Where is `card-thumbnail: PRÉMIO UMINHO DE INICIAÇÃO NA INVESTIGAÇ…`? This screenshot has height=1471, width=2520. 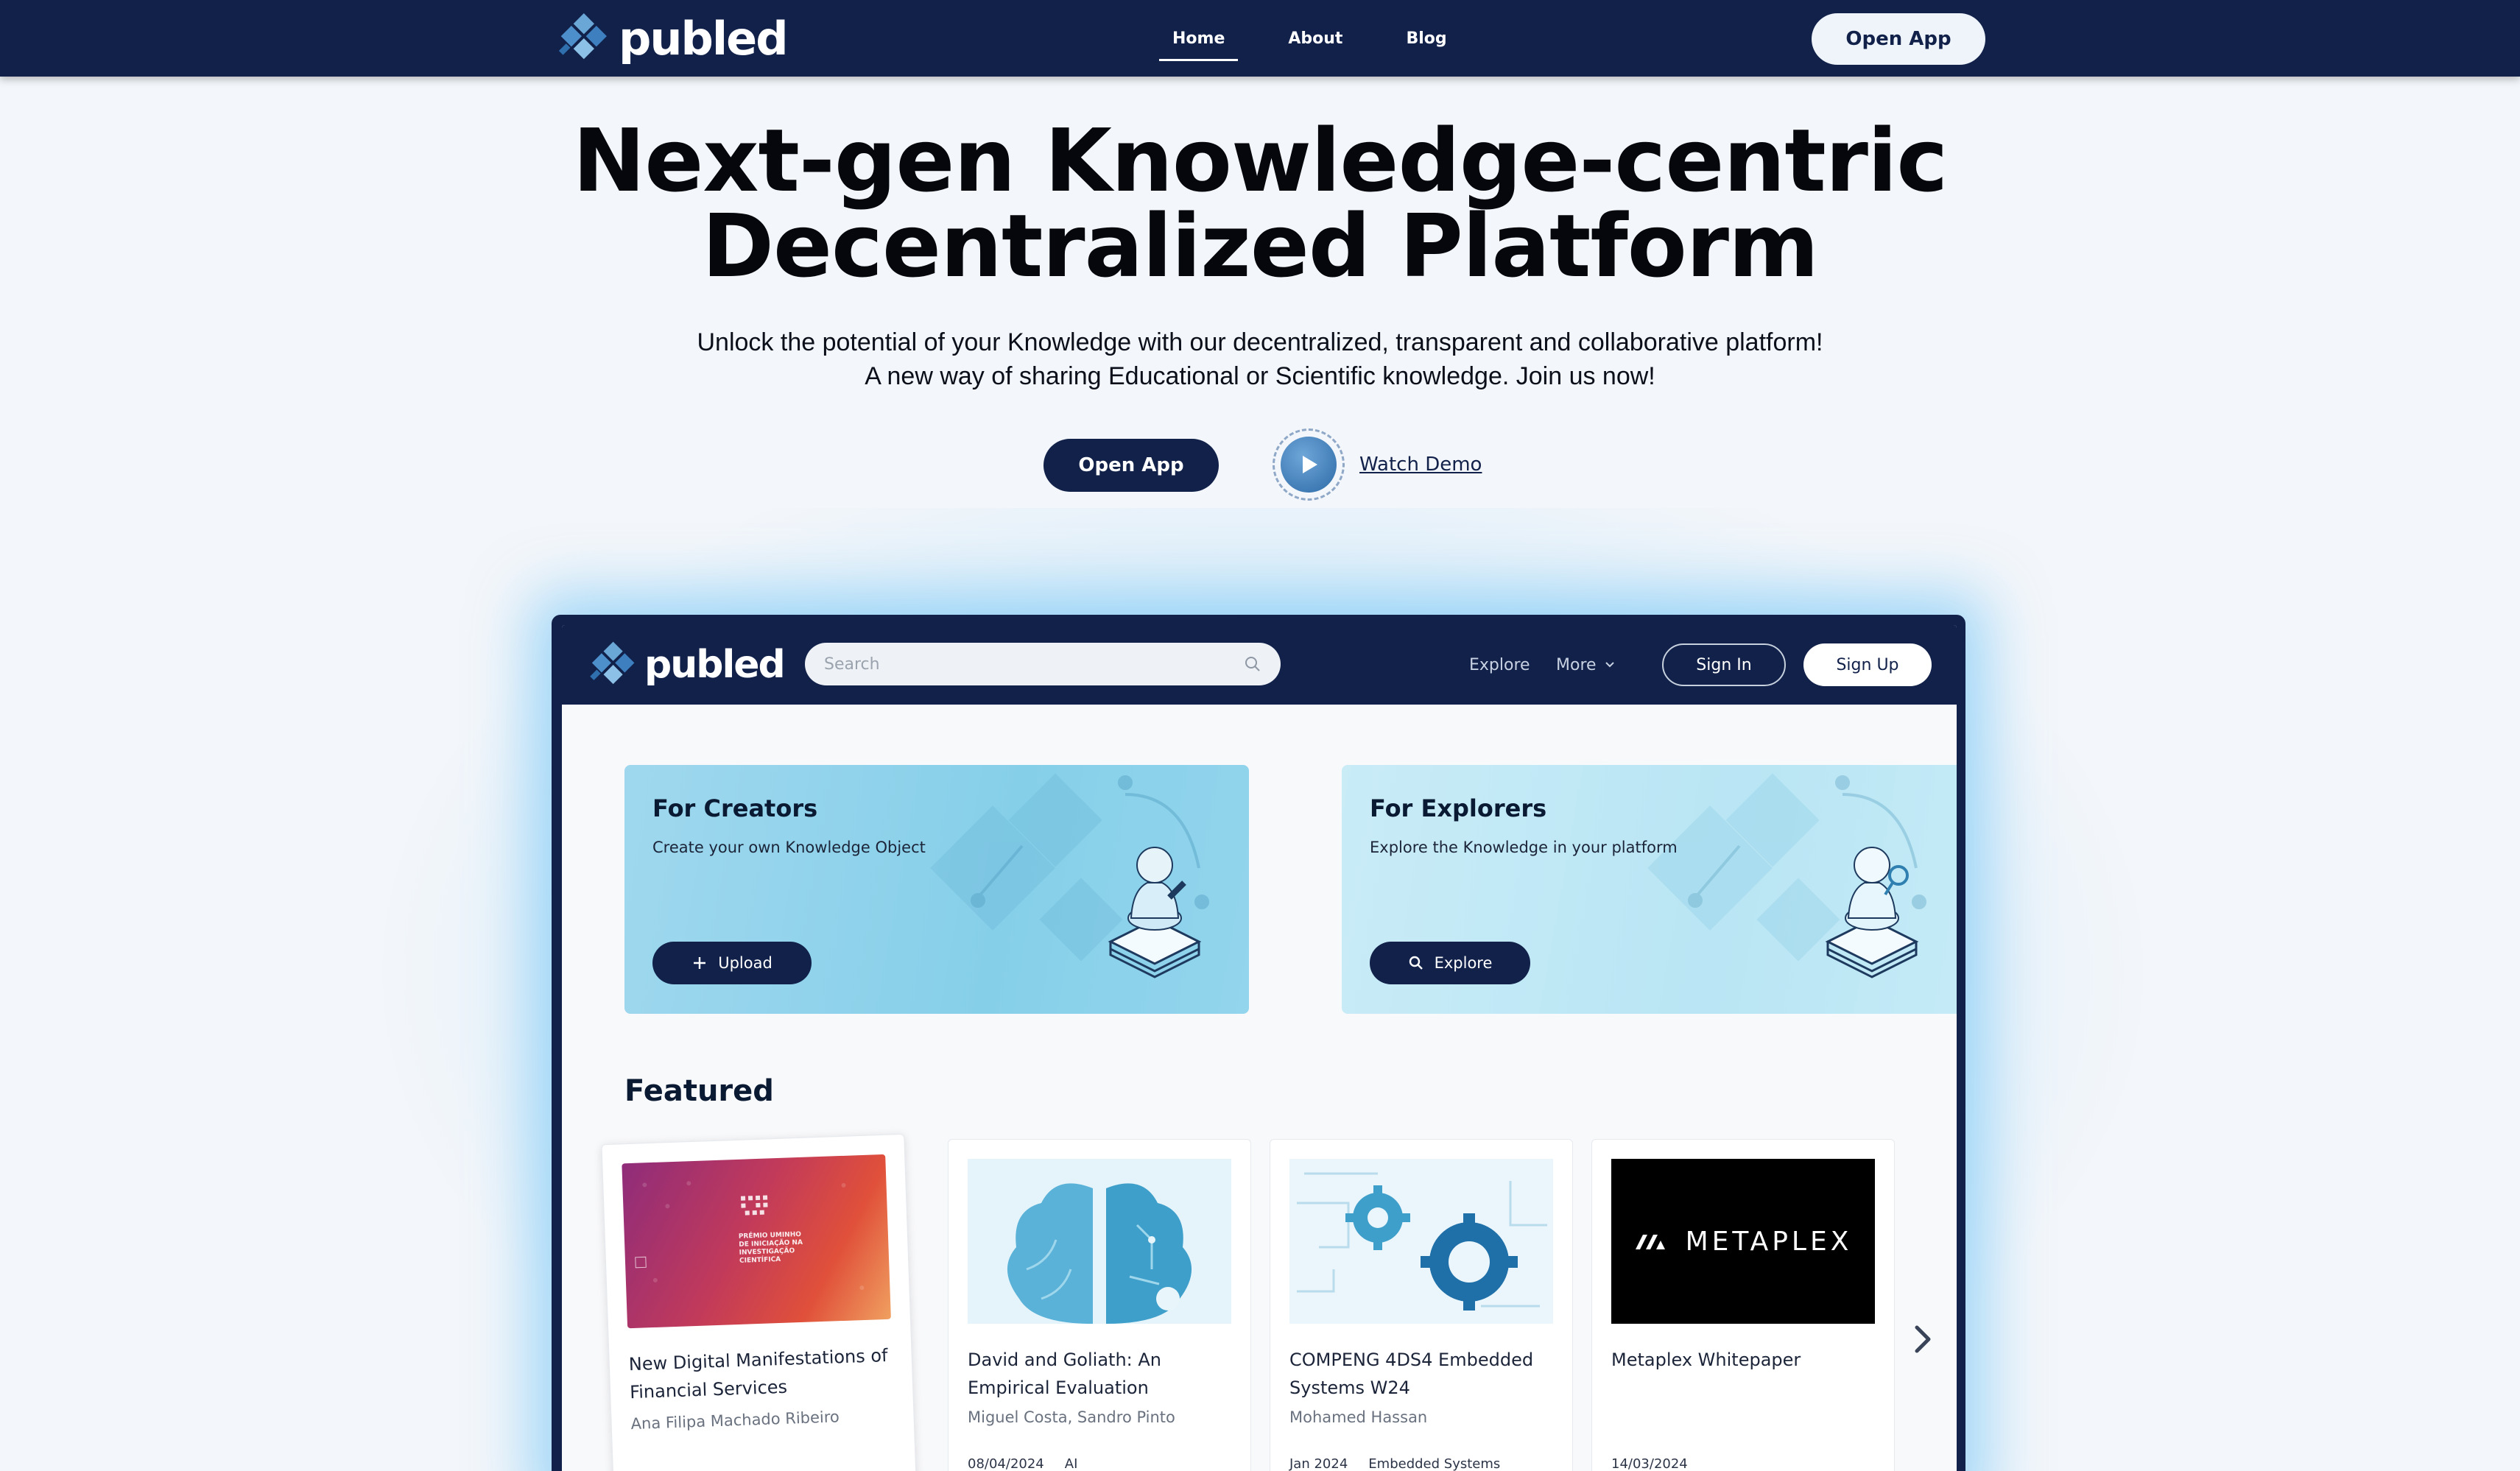
card-thumbnail: PRÉMIO UMINHO DE INICIAÇÃO NA INVESTIGAÇ… is located at coordinates (756, 1241).